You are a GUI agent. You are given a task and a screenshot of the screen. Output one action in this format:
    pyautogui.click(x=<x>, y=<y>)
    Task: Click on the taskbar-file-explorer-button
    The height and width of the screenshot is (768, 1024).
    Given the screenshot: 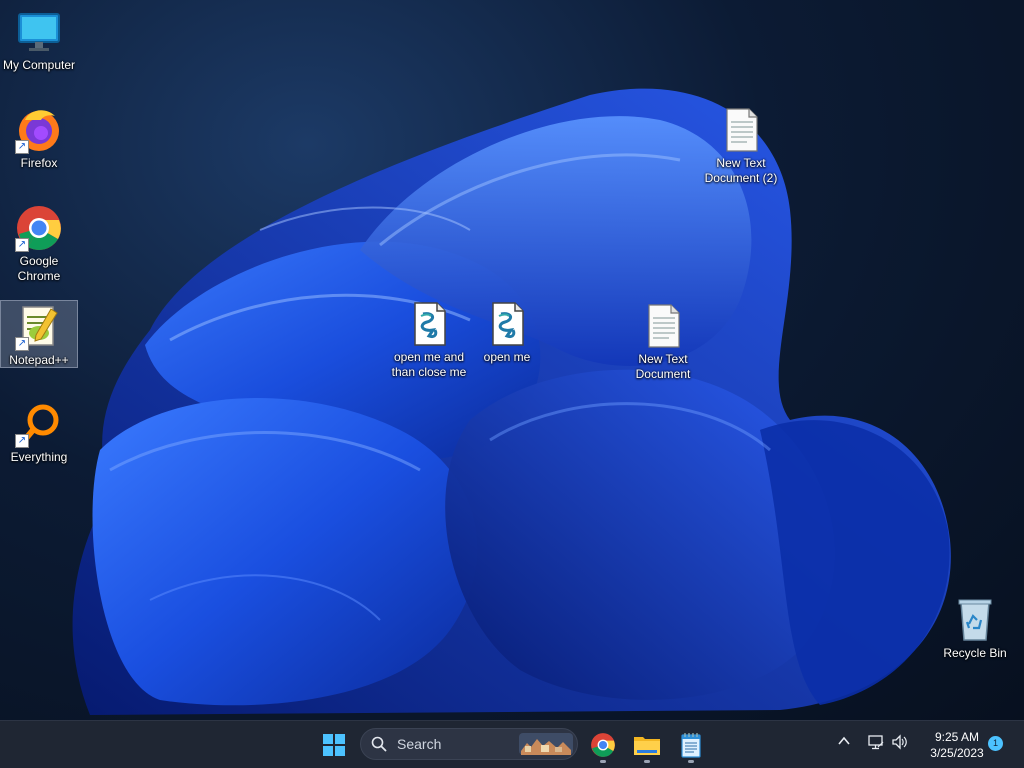 What is the action you would take?
    pyautogui.click(x=647, y=745)
    